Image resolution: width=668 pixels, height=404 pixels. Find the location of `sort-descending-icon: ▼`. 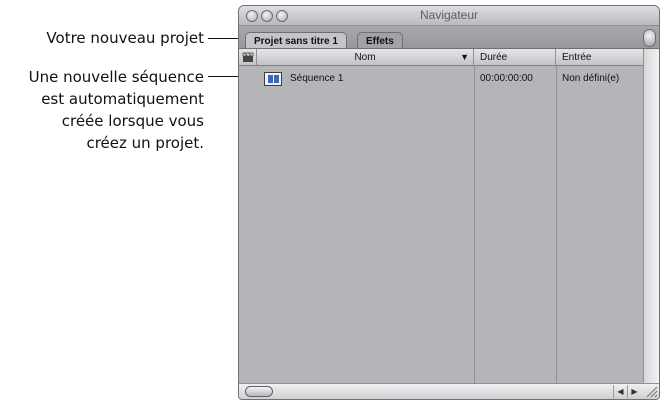

sort-descending-icon: ▼ is located at coordinates (464, 57).